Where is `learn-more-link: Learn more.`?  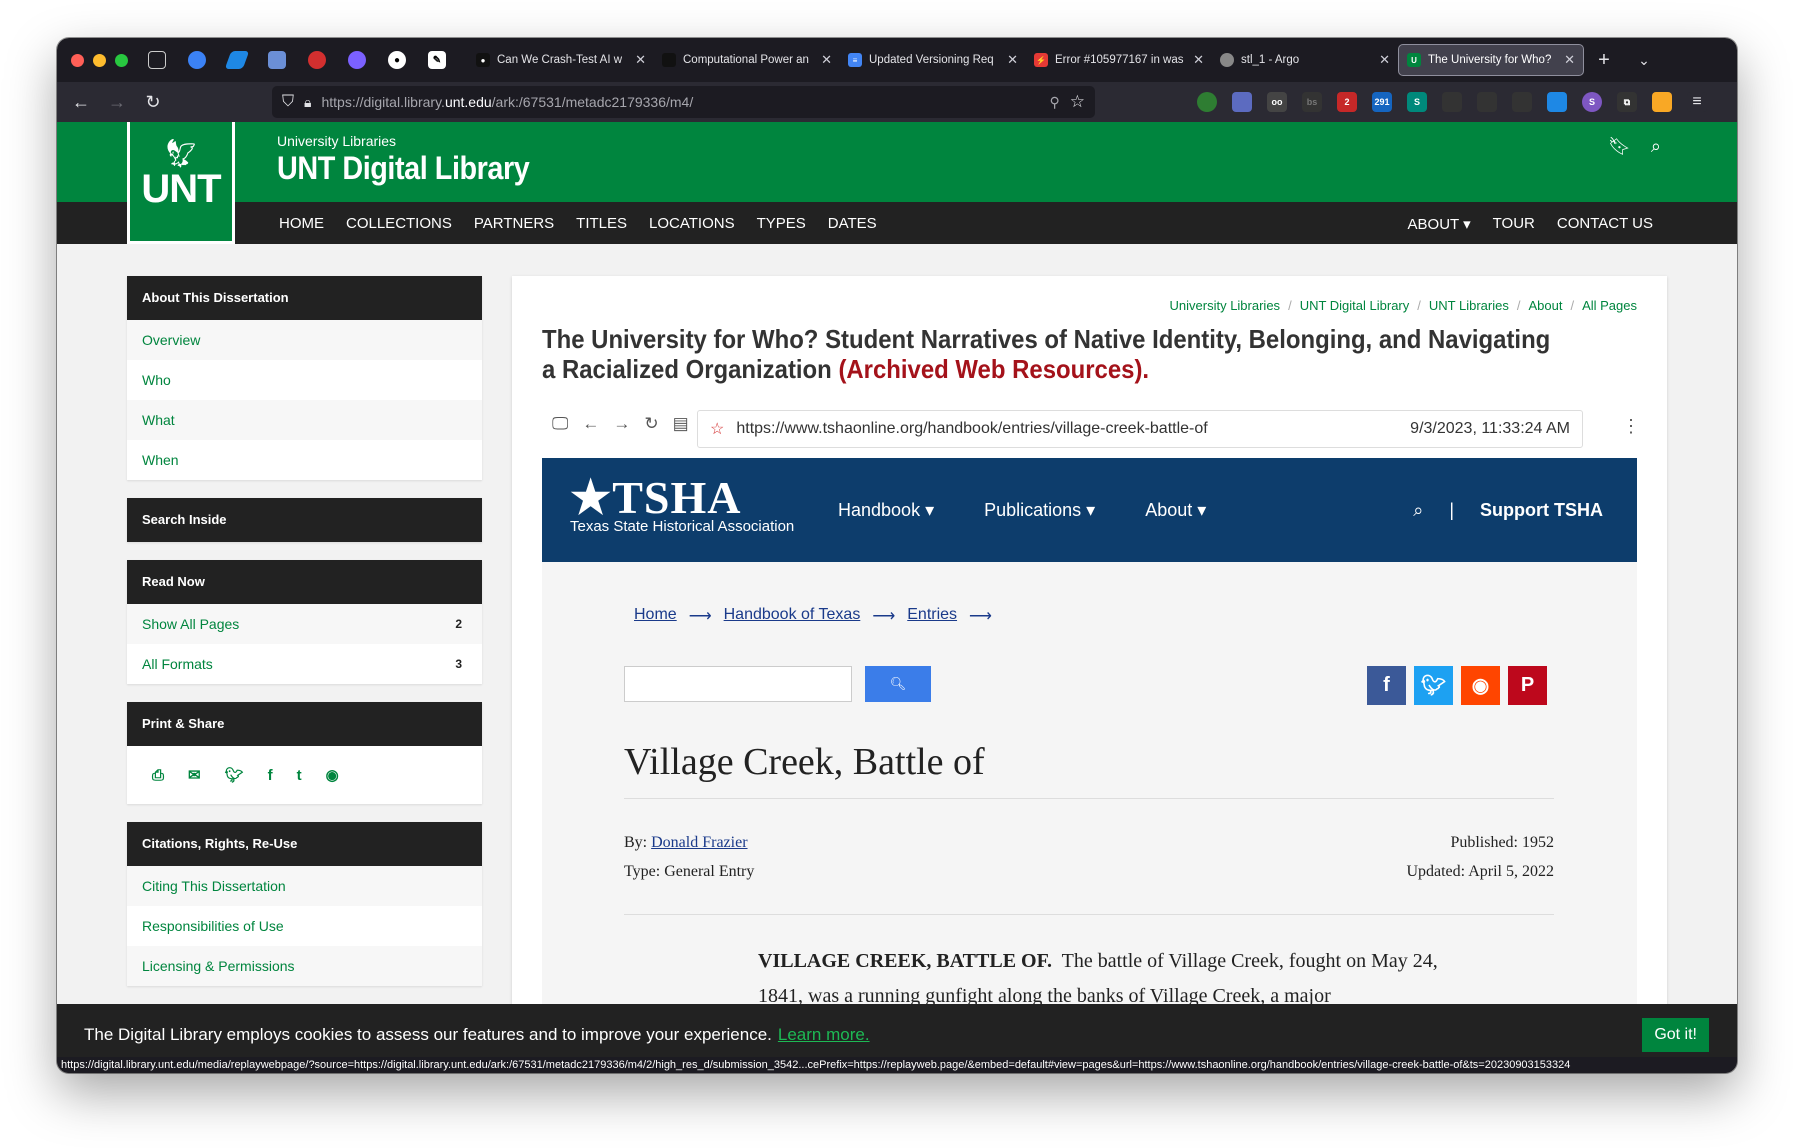
learn-more-link: Learn more. is located at coordinates (824, 1034).